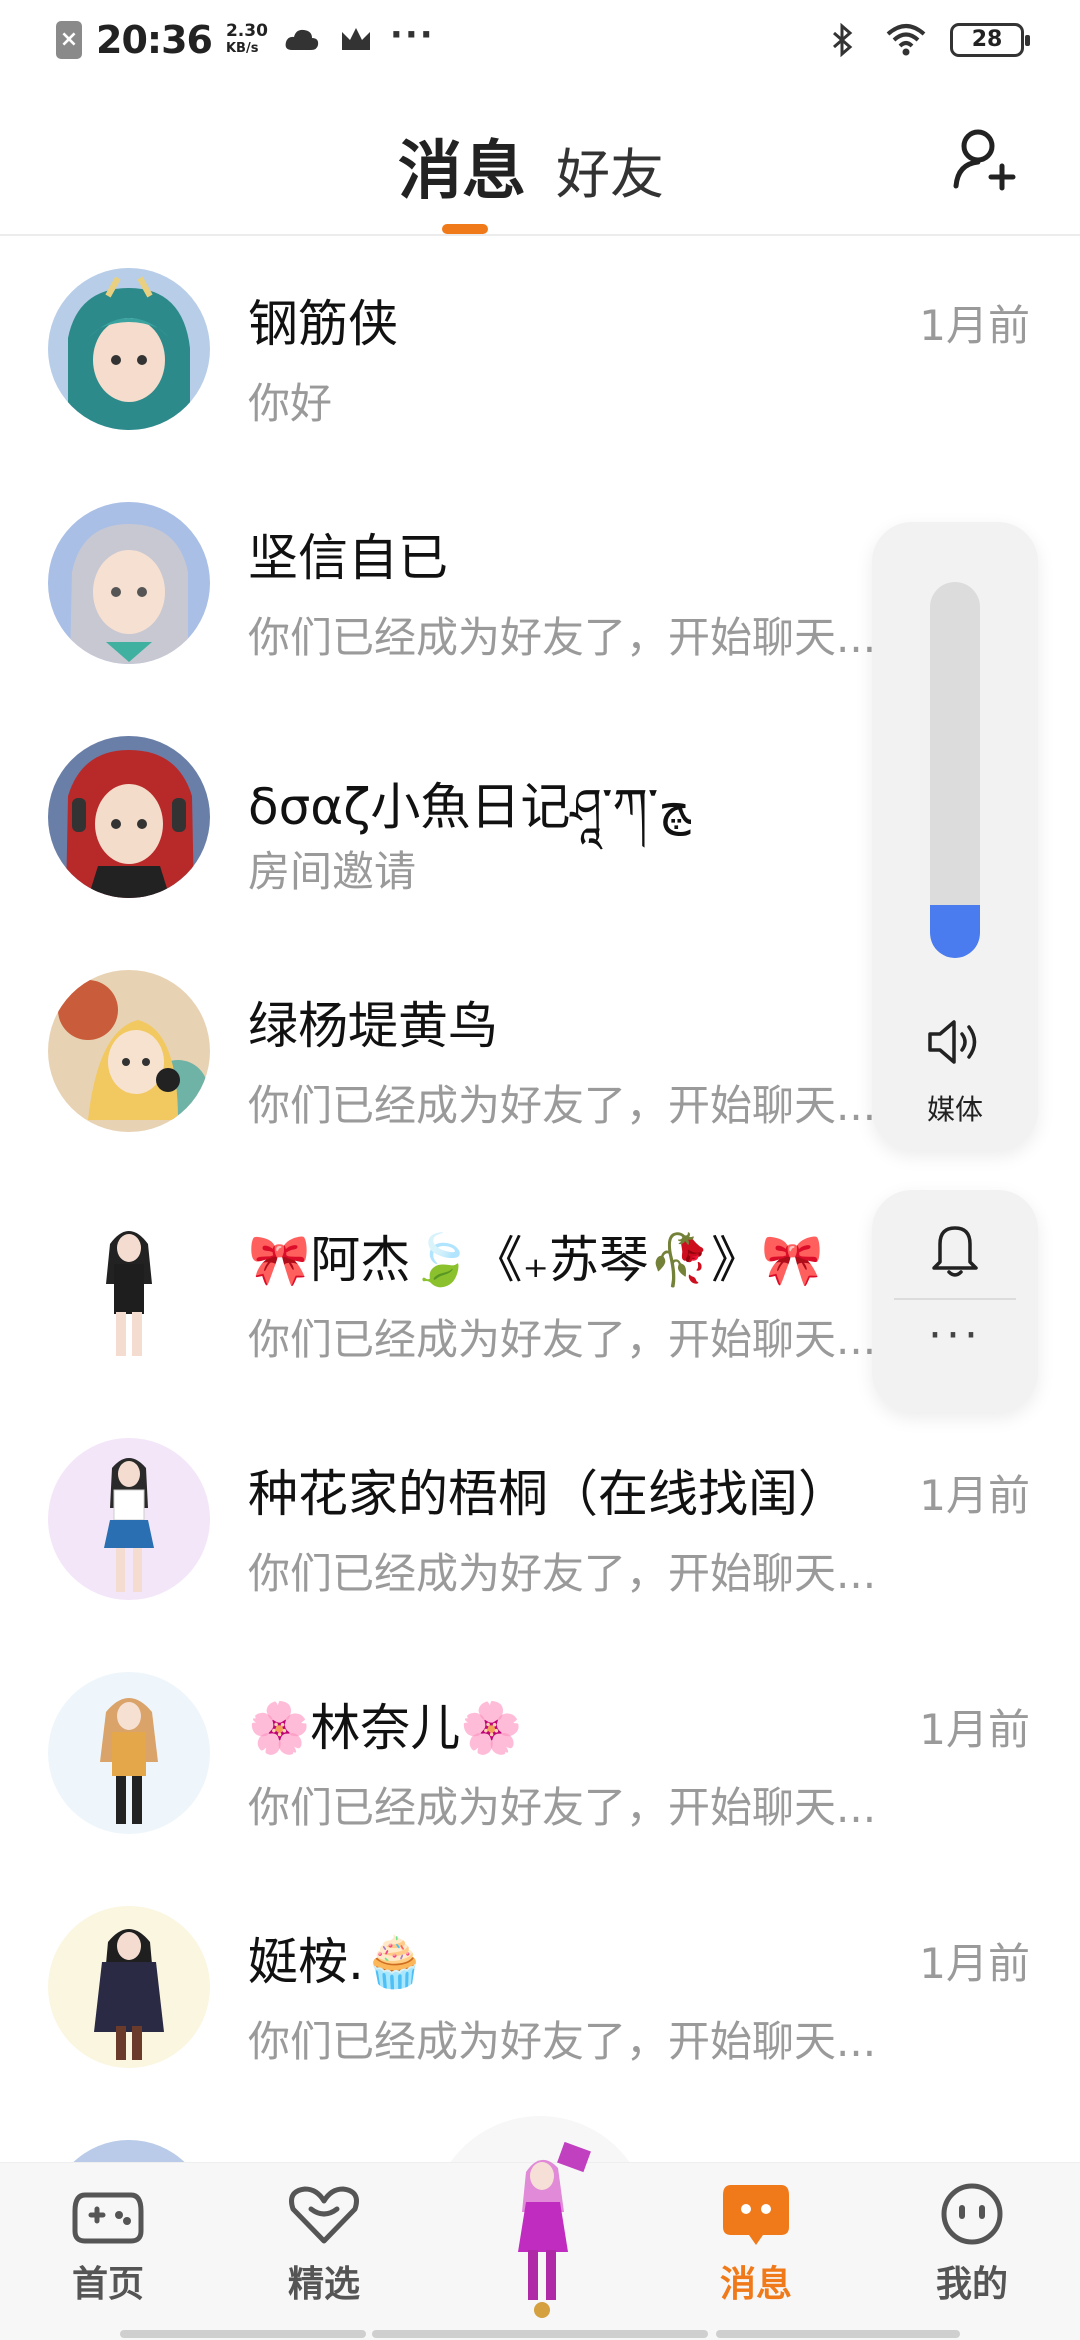  What do you see at coordinates (323, 2284) in the screenshot?
I see `nav-featured-label: 精选` at bounding box center [323, 2284].